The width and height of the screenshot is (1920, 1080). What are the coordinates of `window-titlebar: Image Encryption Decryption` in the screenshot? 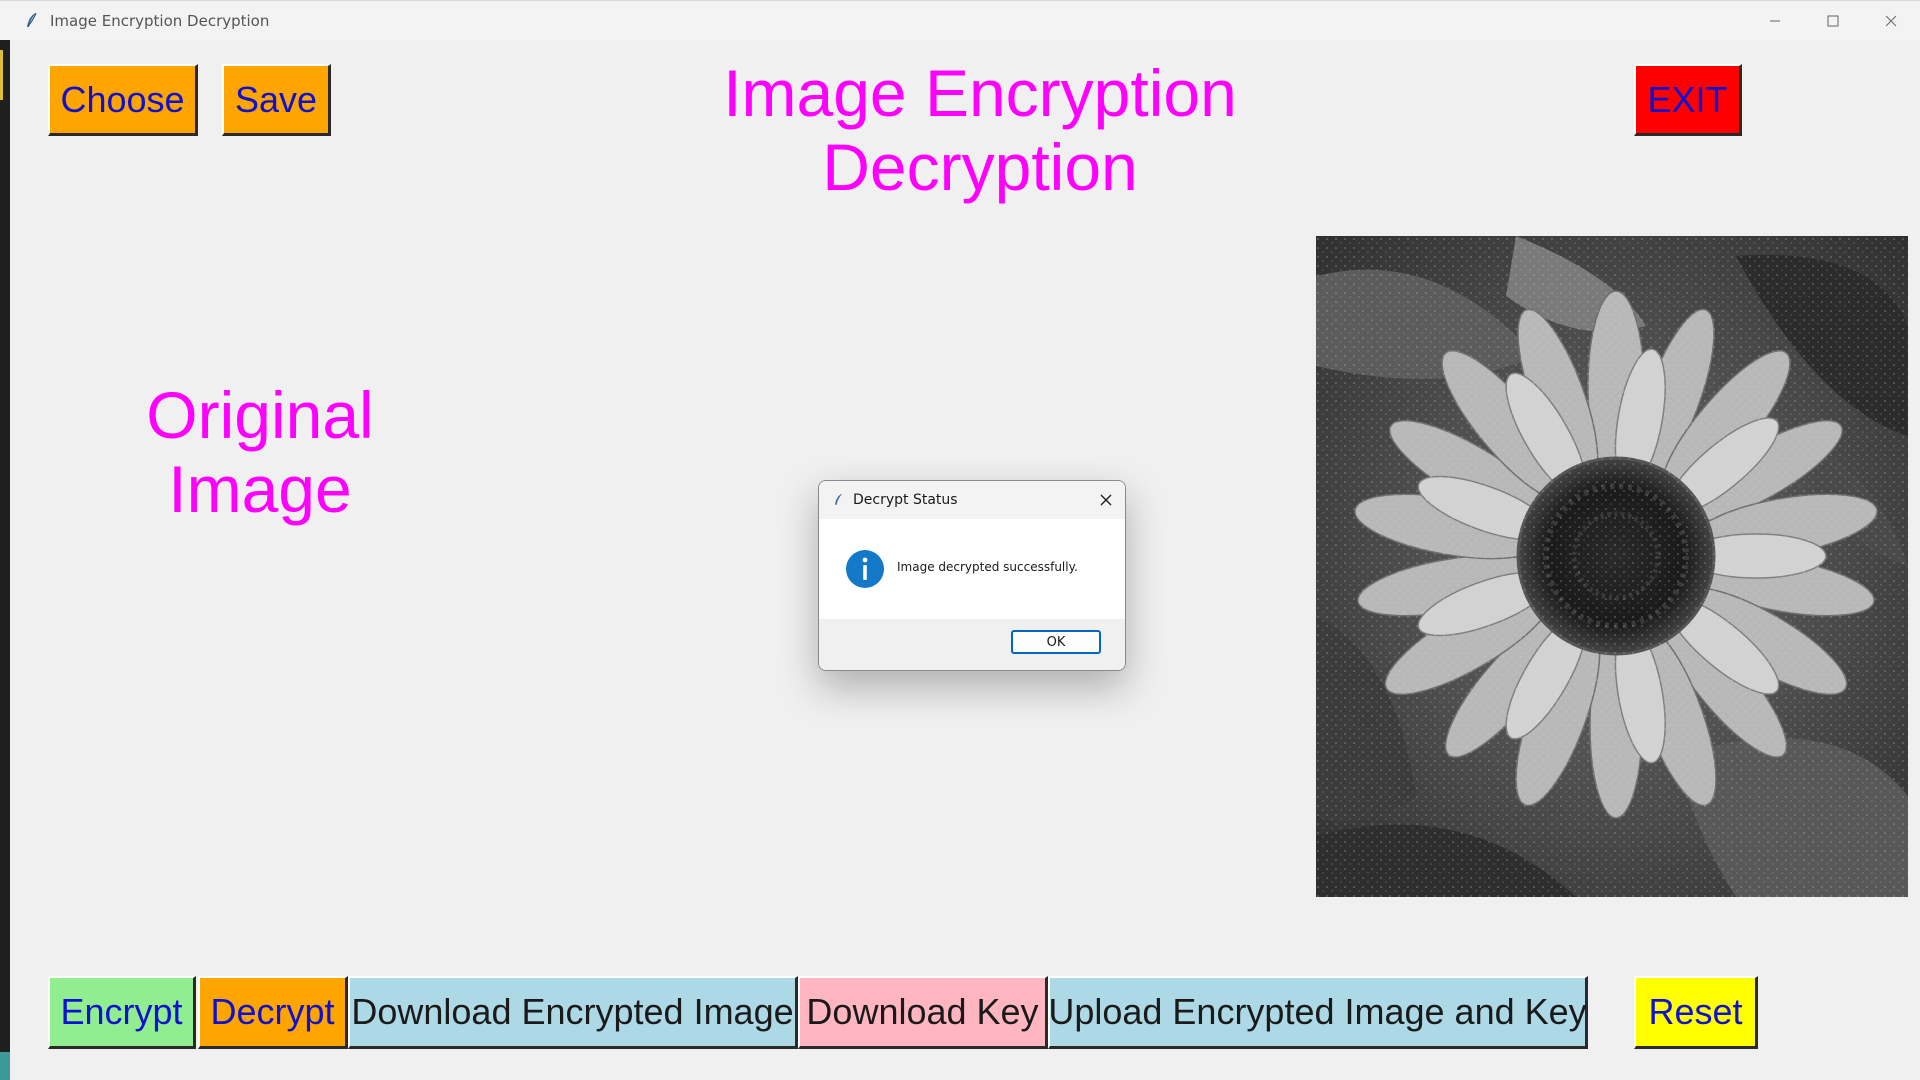 It's located at (960, 20).